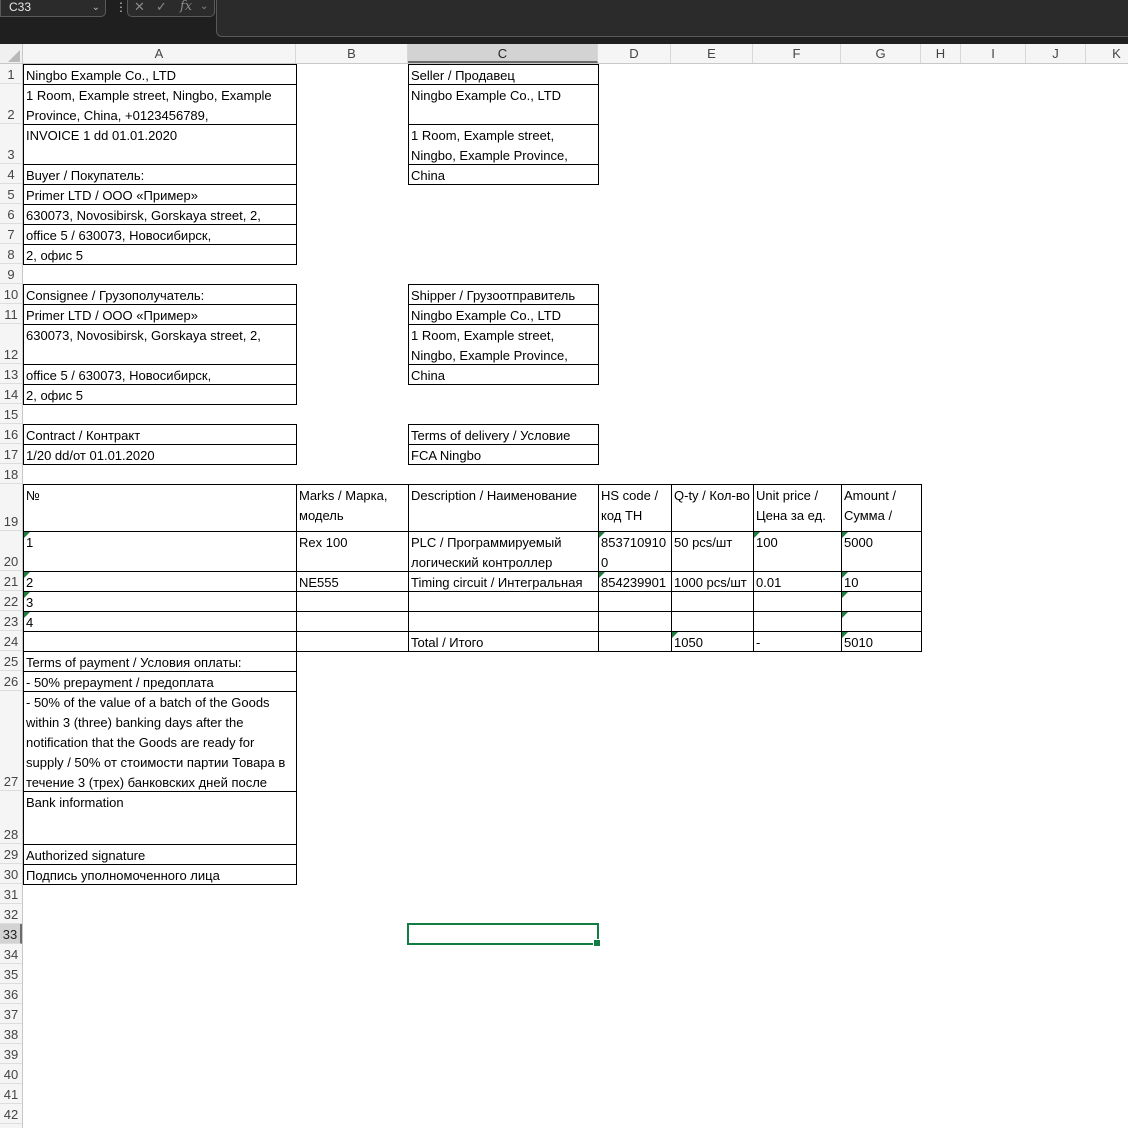  I want to click on cell-c2: Ningbo Example Co., LTD, so click(503, 104).